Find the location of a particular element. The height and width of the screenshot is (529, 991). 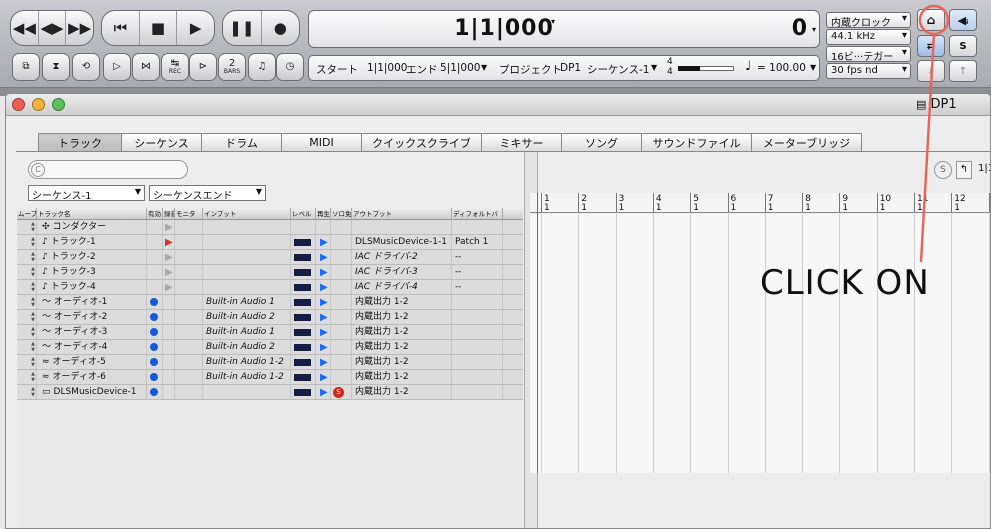

track-name-cell: 〜オーディオ-1 is located at coordinates (92, 302).